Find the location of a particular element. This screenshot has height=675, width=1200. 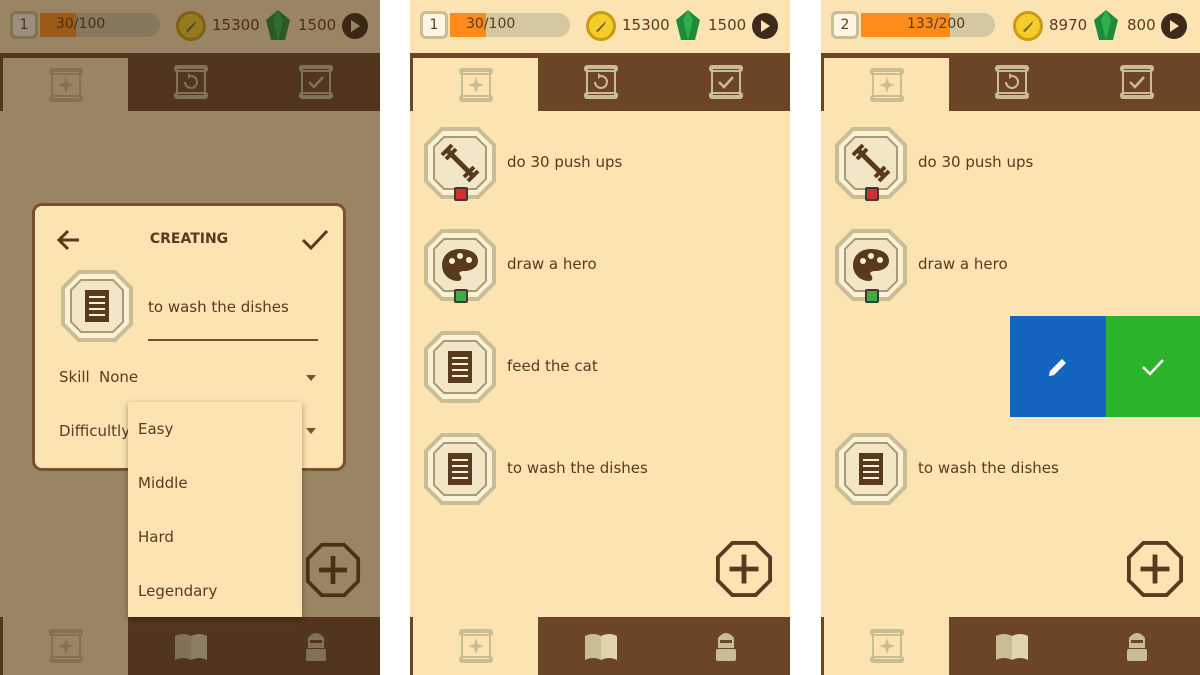

level-number: 2 is located at coordinates (845, 25).